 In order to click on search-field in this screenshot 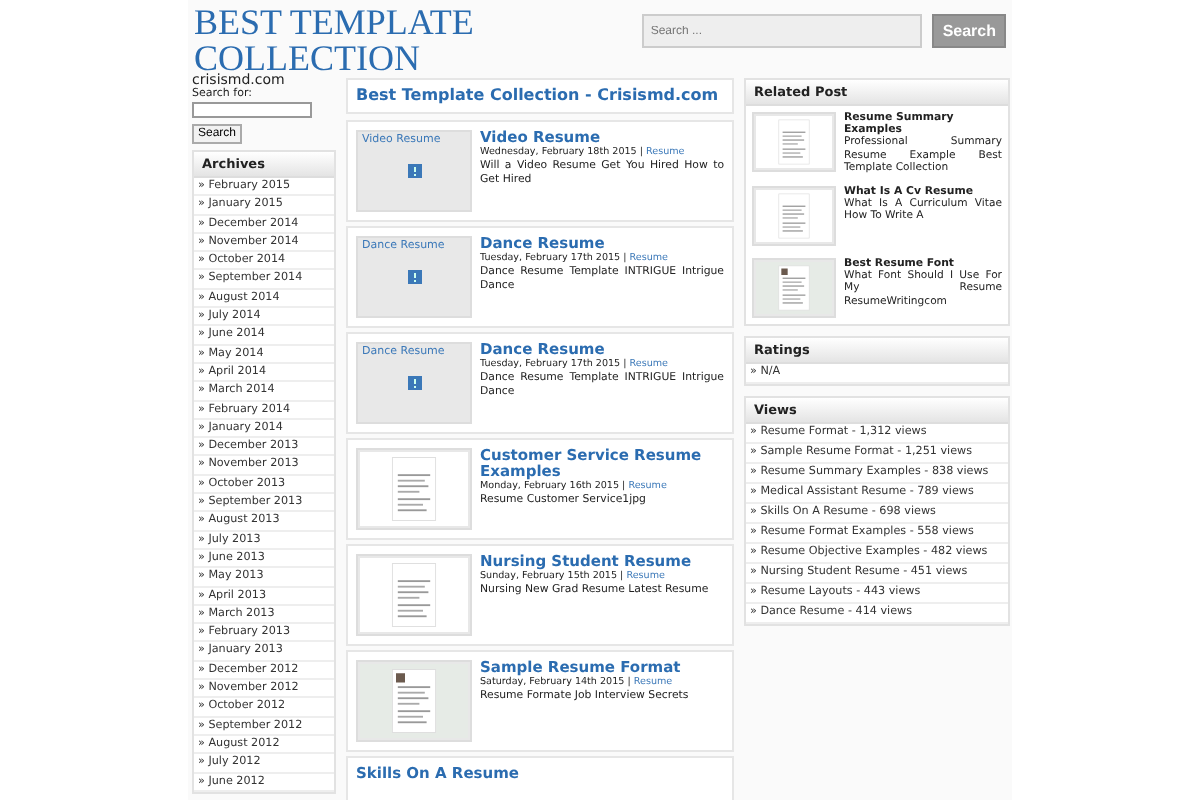, I will do `click(252, 110)`.